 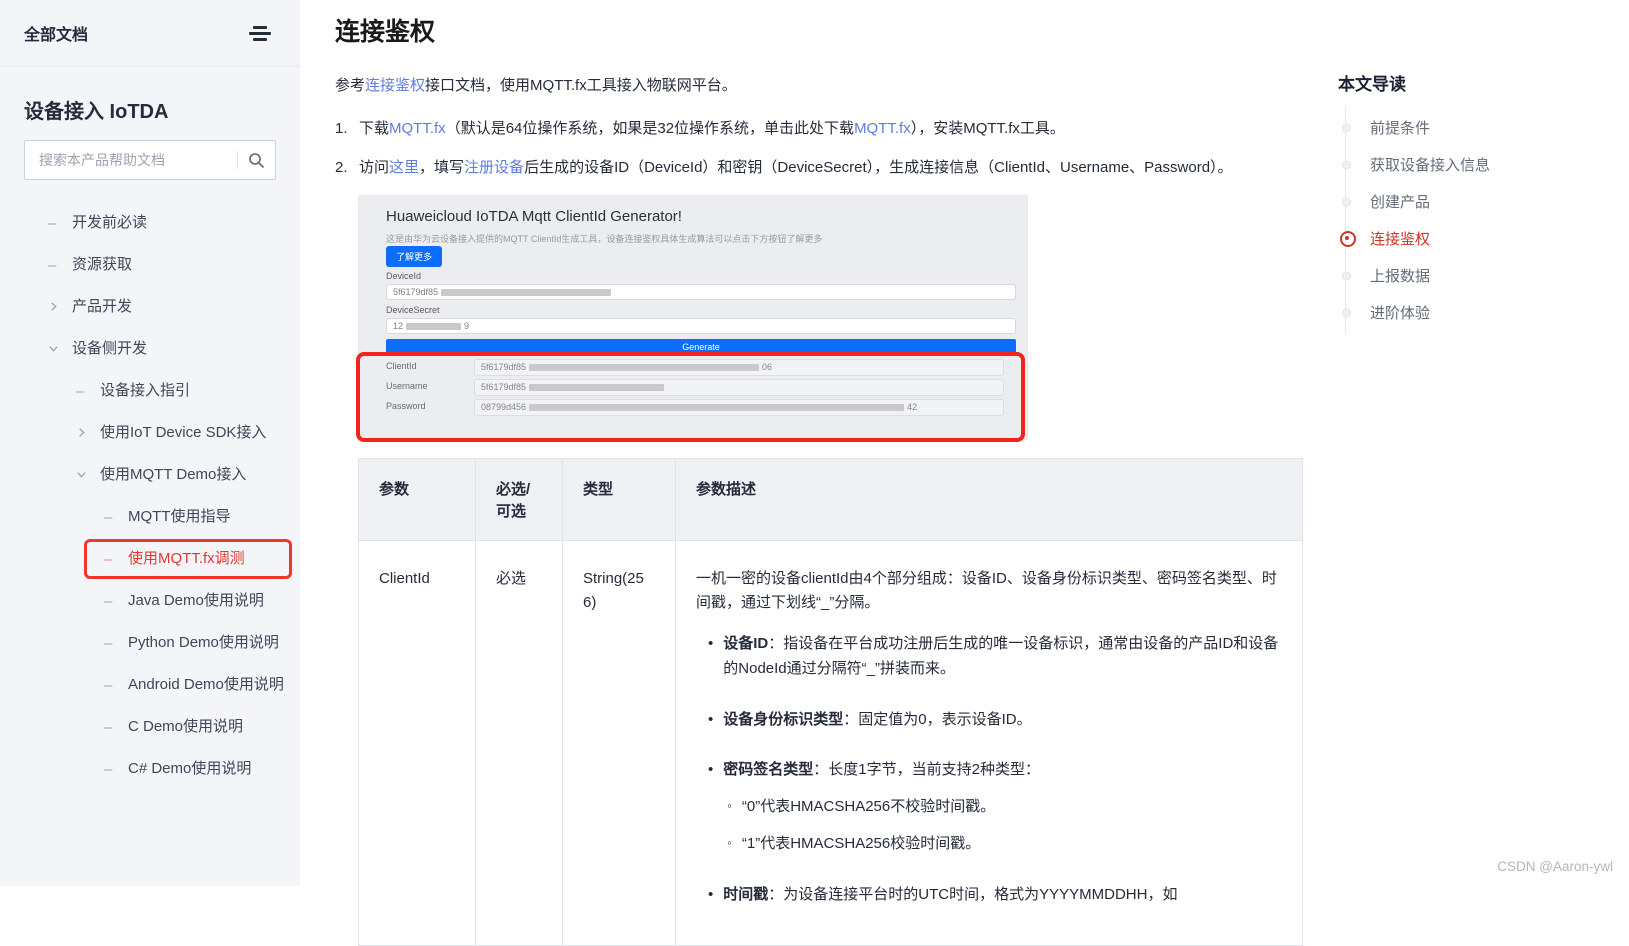 I want to click on sidebar-item: – Java Demo使用说明, so click(x=150, y=601).